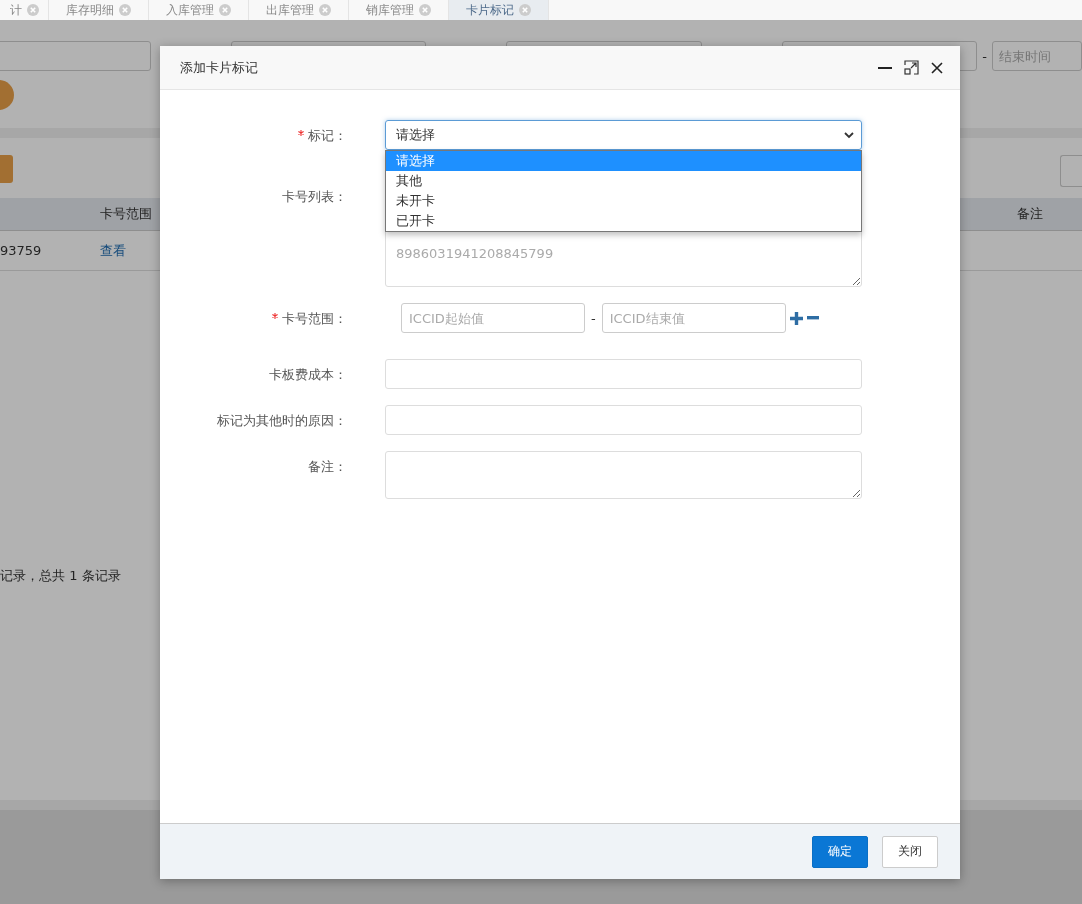 Image resolution: width=1082 pixels, height=904 pixels. What do you see at coordinates (623, 181) in the screenshot?
I see `dropdown-option: 其他` at bounding box center [623, 181].